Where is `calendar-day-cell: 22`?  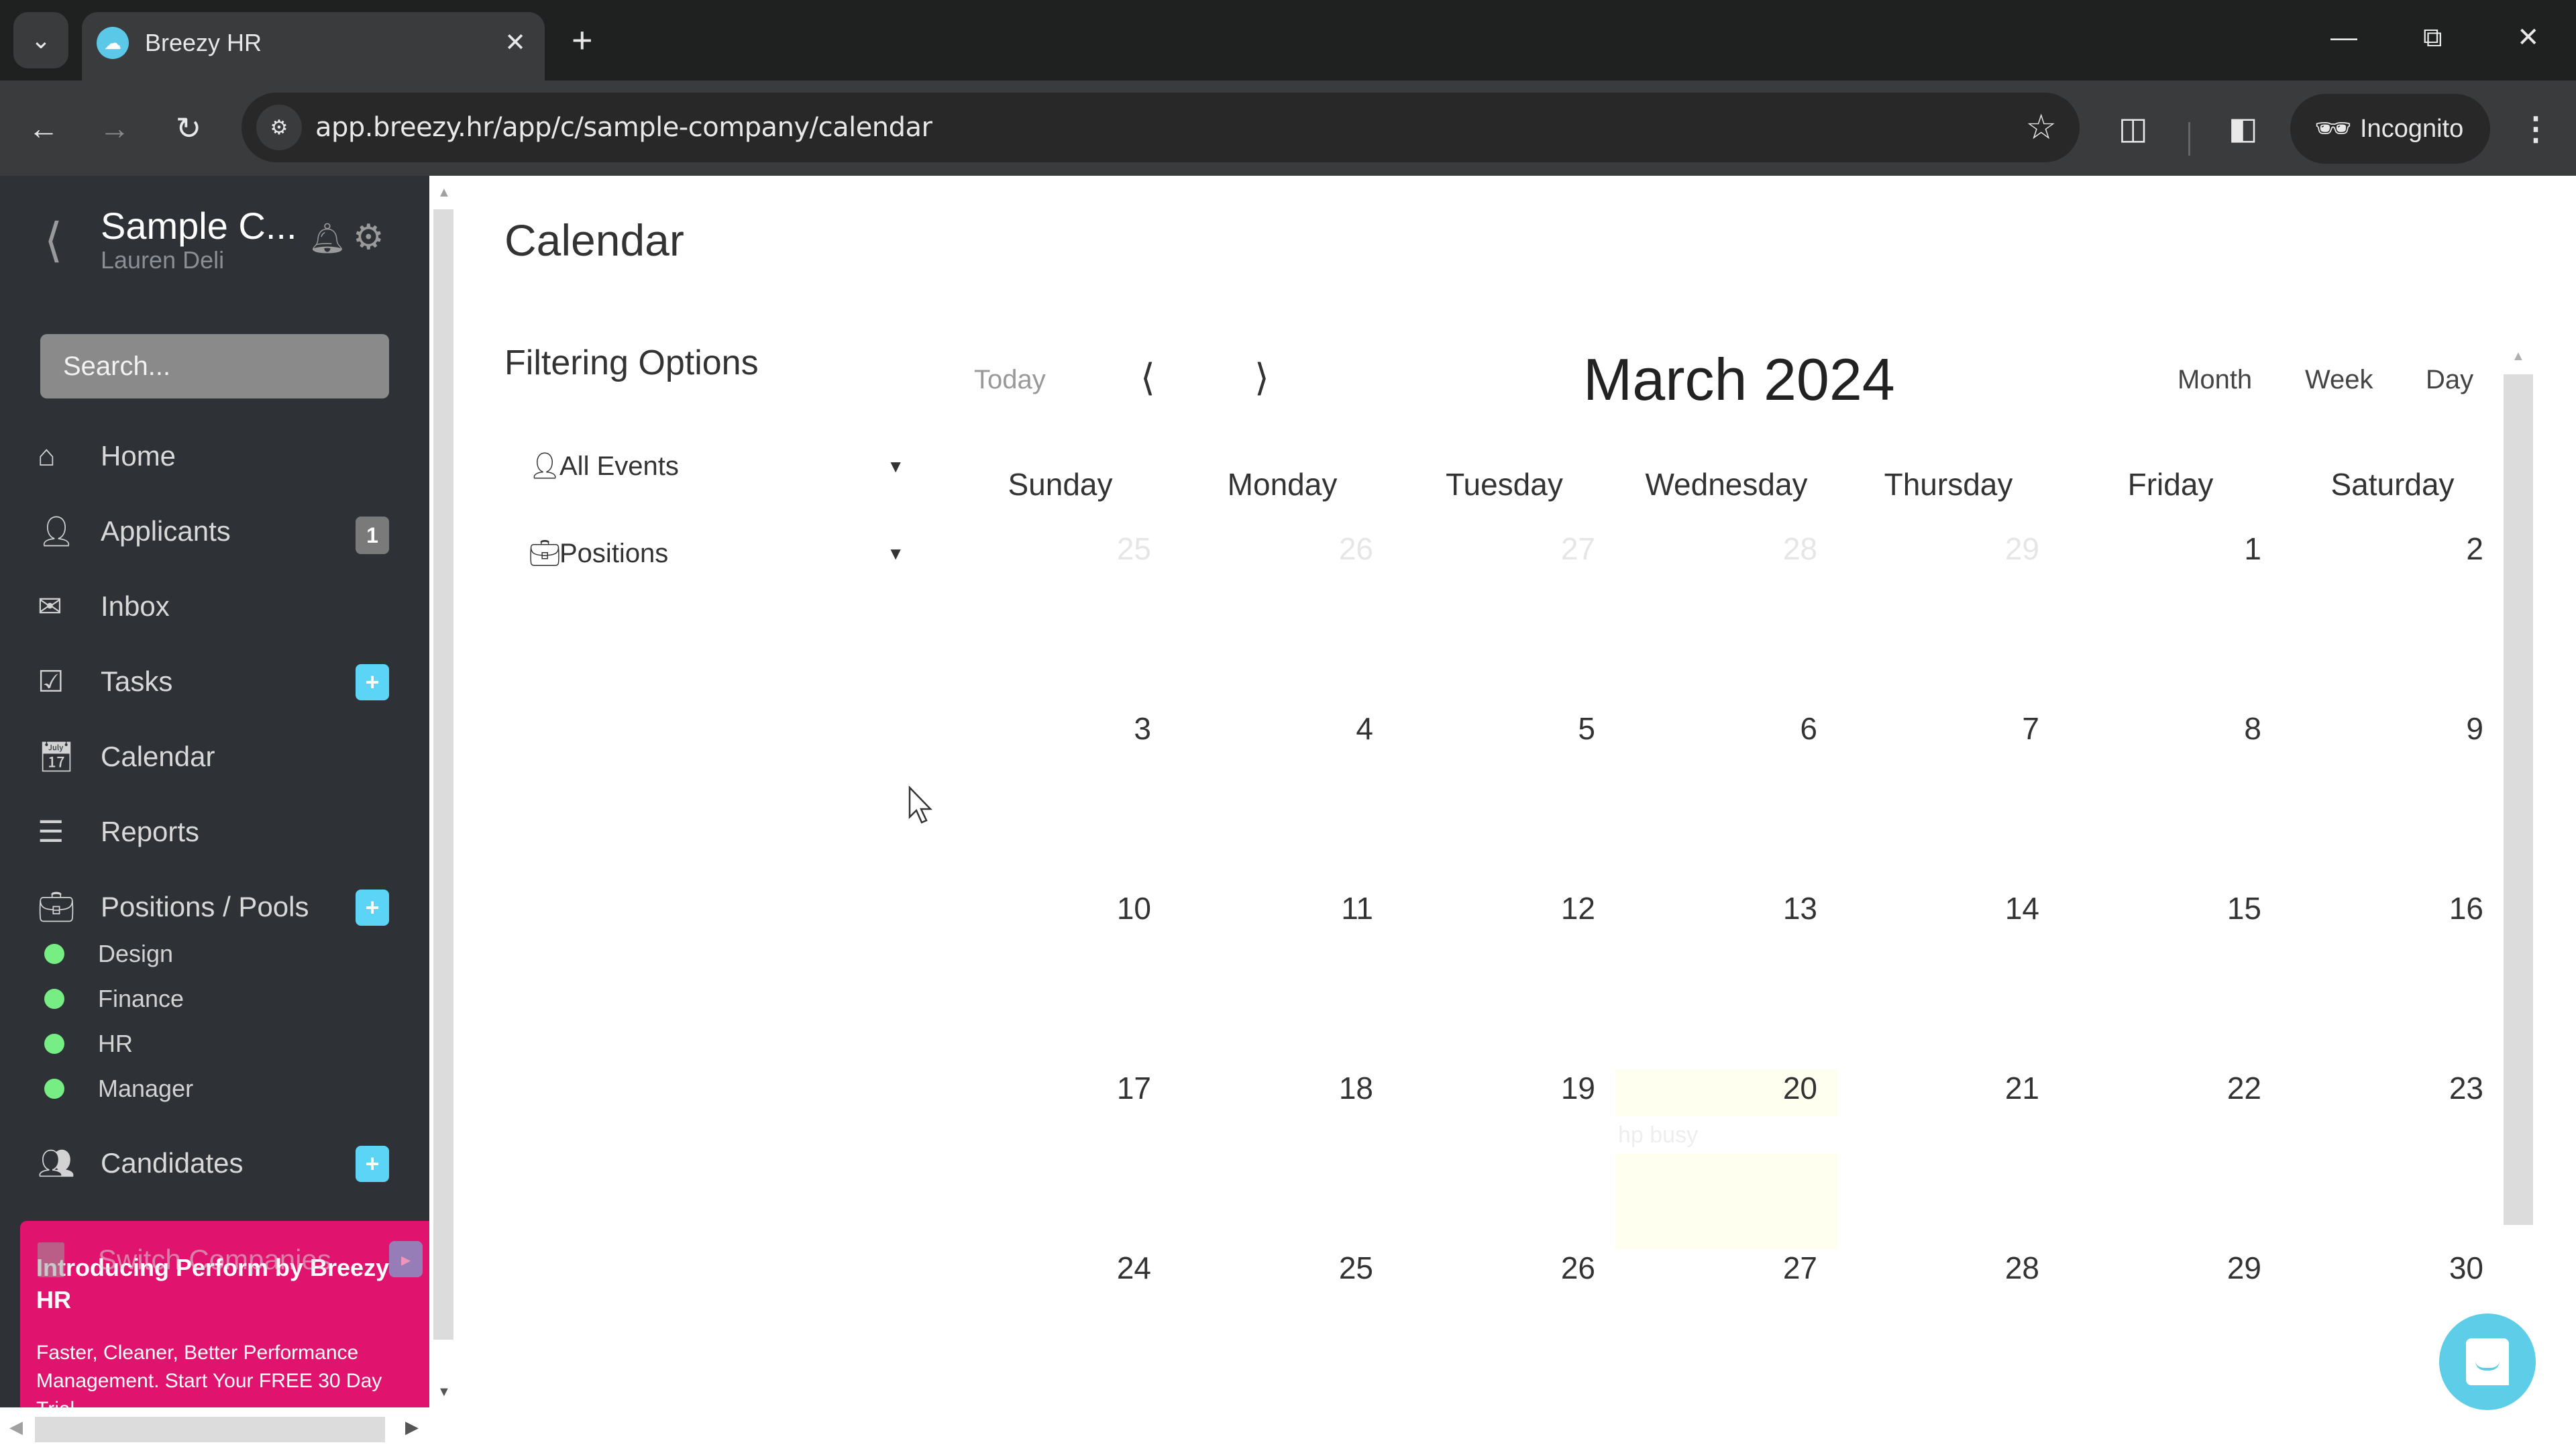 calendar-day-cell: 22 is located at coordinates (2170, 1159).